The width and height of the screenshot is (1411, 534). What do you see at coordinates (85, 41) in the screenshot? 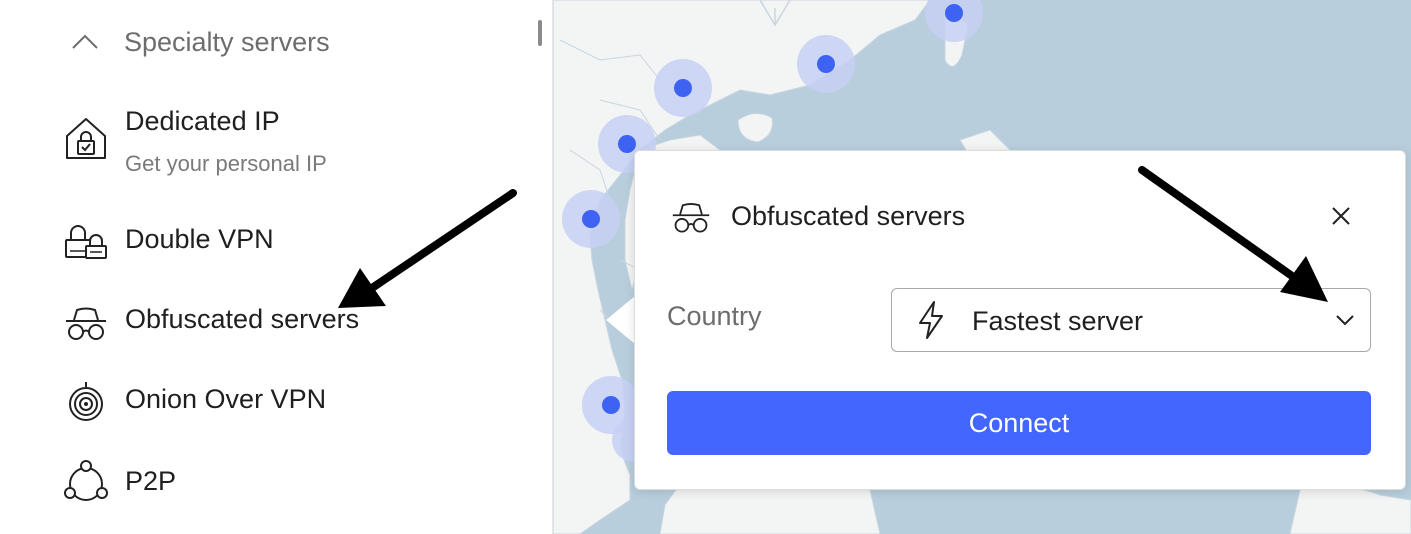
I see `chevron-up-icon` at bounding box center [85, 41].